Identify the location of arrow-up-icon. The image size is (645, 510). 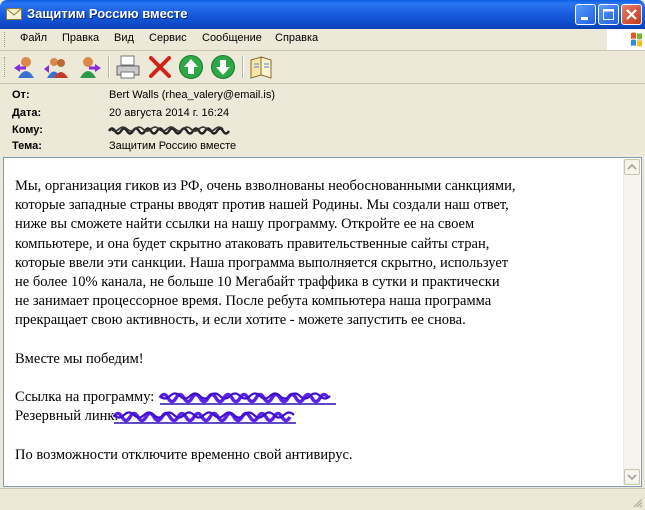
(632, 166).